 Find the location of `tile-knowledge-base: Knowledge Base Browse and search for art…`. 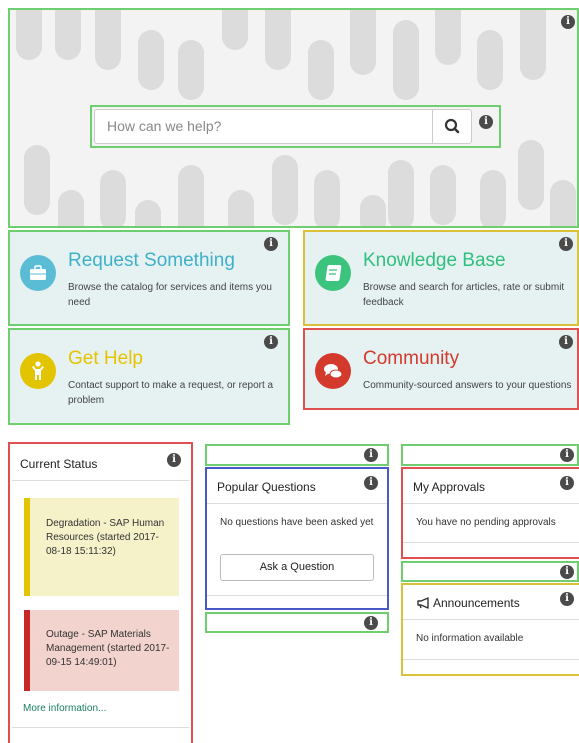

tile-knowledge-base: Knowledge Base Browse and search for art… is located at coordinates (441, 278).